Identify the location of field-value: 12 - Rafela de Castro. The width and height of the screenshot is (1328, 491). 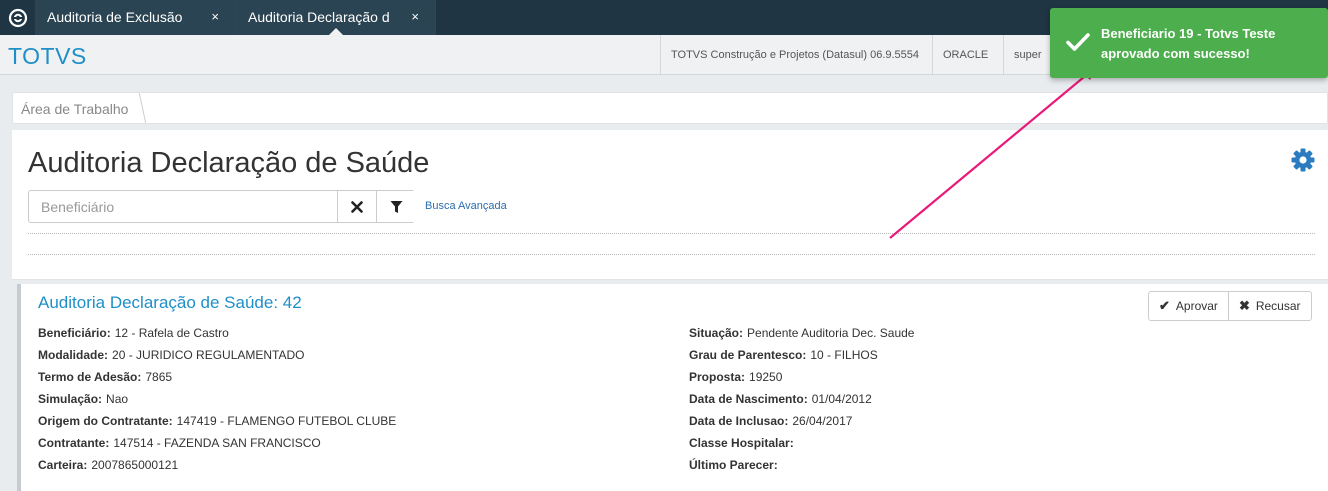
(171, 333).